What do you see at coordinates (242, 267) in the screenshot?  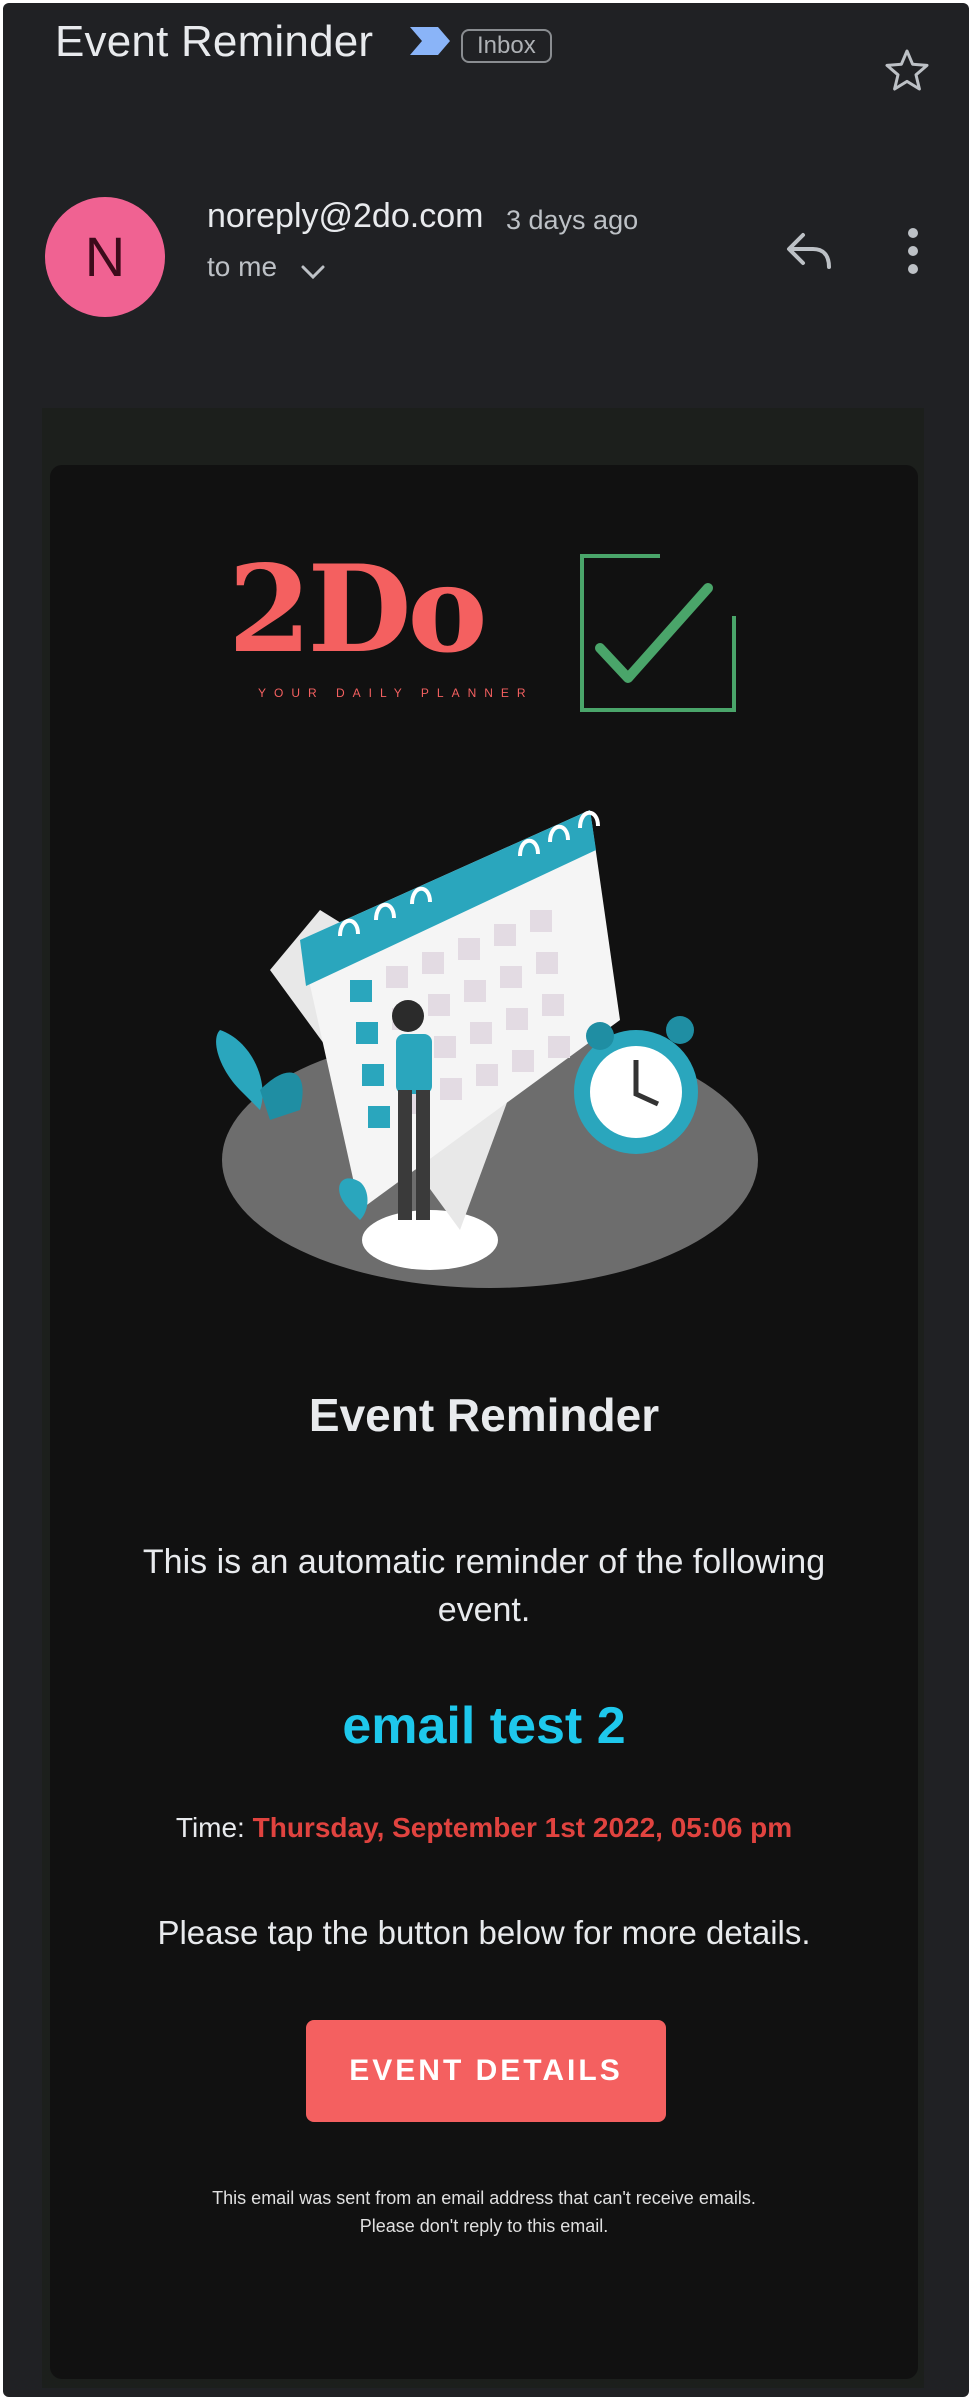 I see `recipient-summary: to me` at bounding box center [242, 267].